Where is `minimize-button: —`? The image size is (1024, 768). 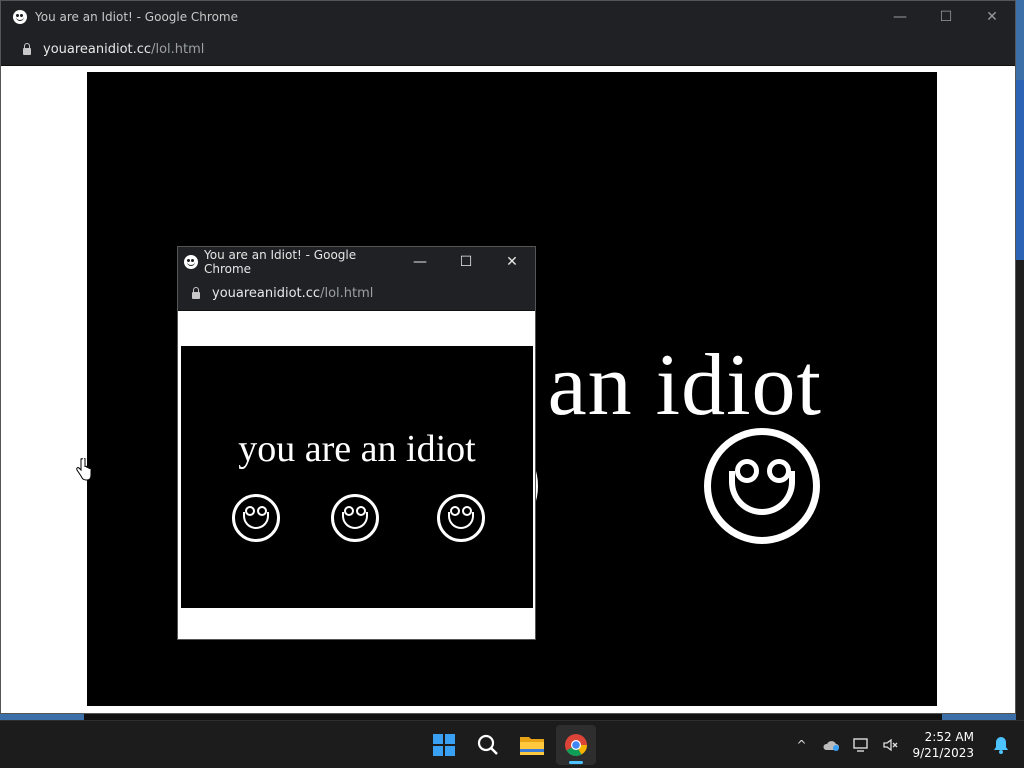 minimize-button: — is located at coordinates (900, 17).